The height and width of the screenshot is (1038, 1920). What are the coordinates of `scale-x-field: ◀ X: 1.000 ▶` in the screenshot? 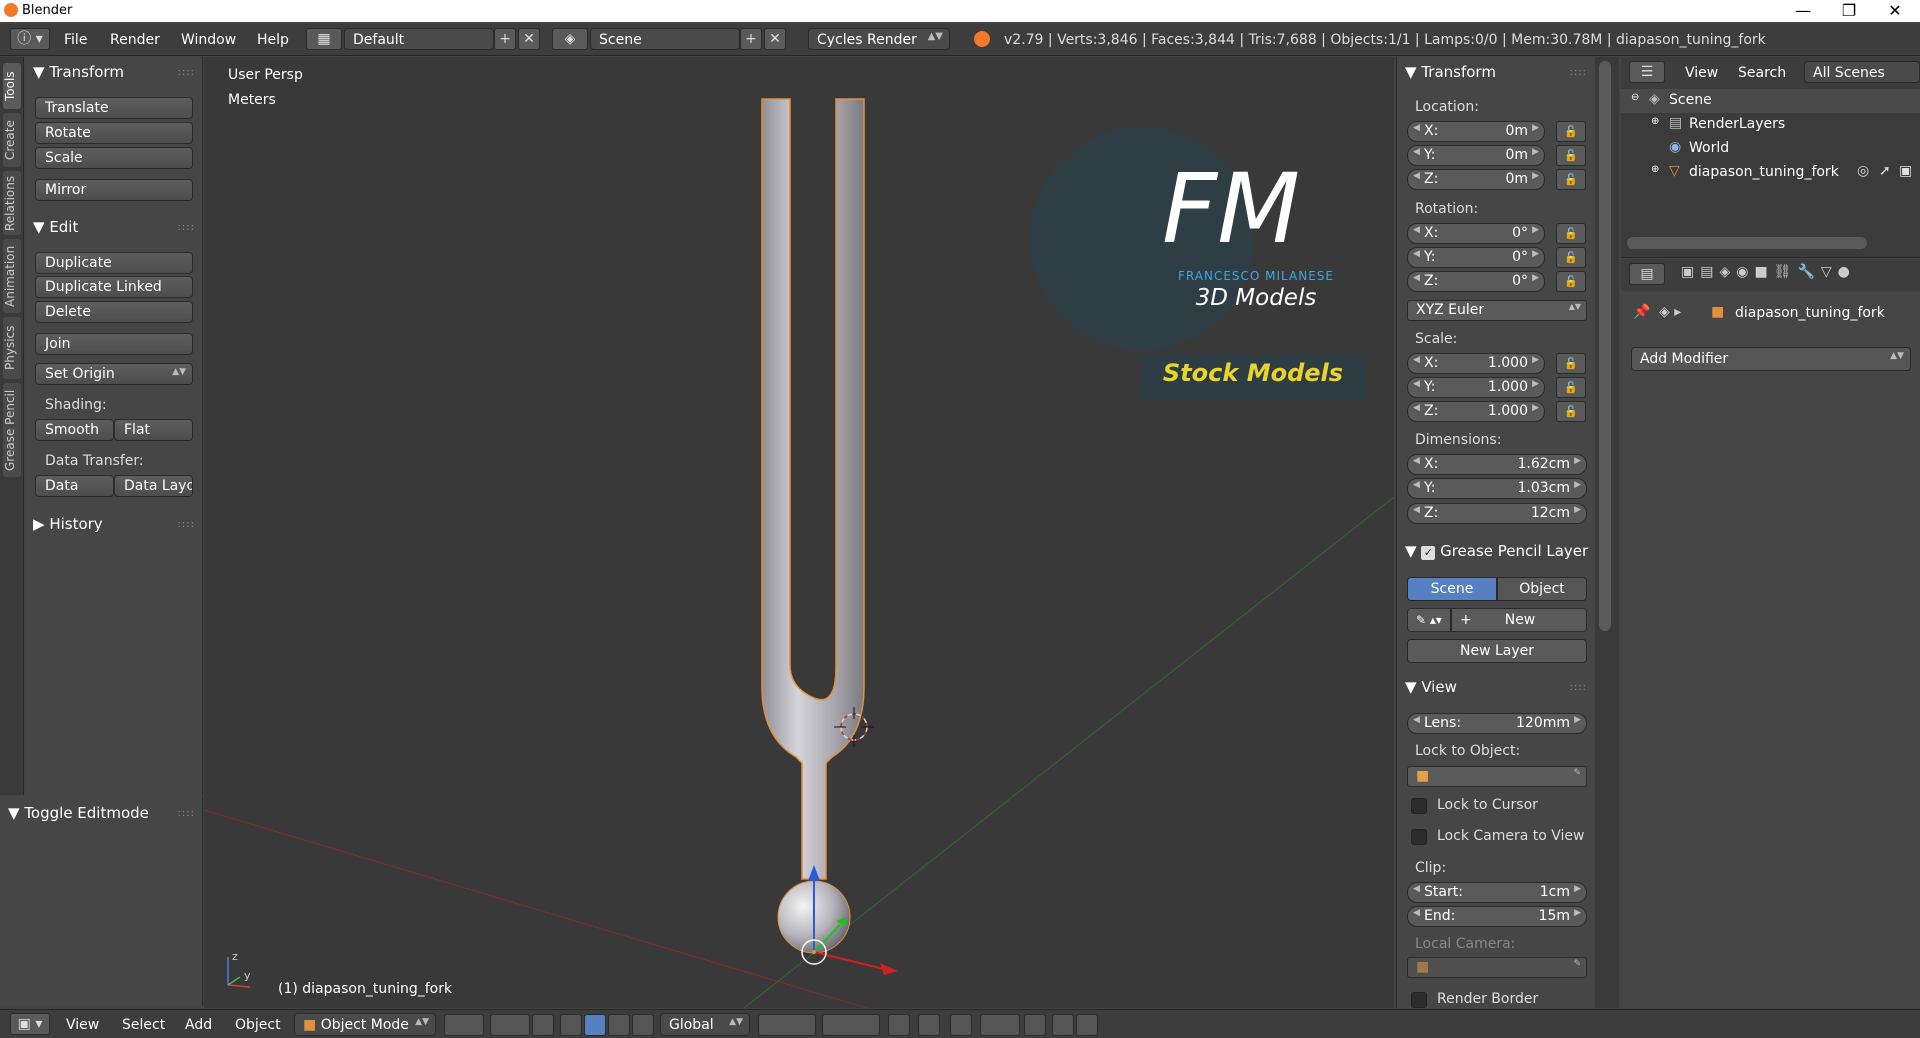 It's located at (1476, 363).